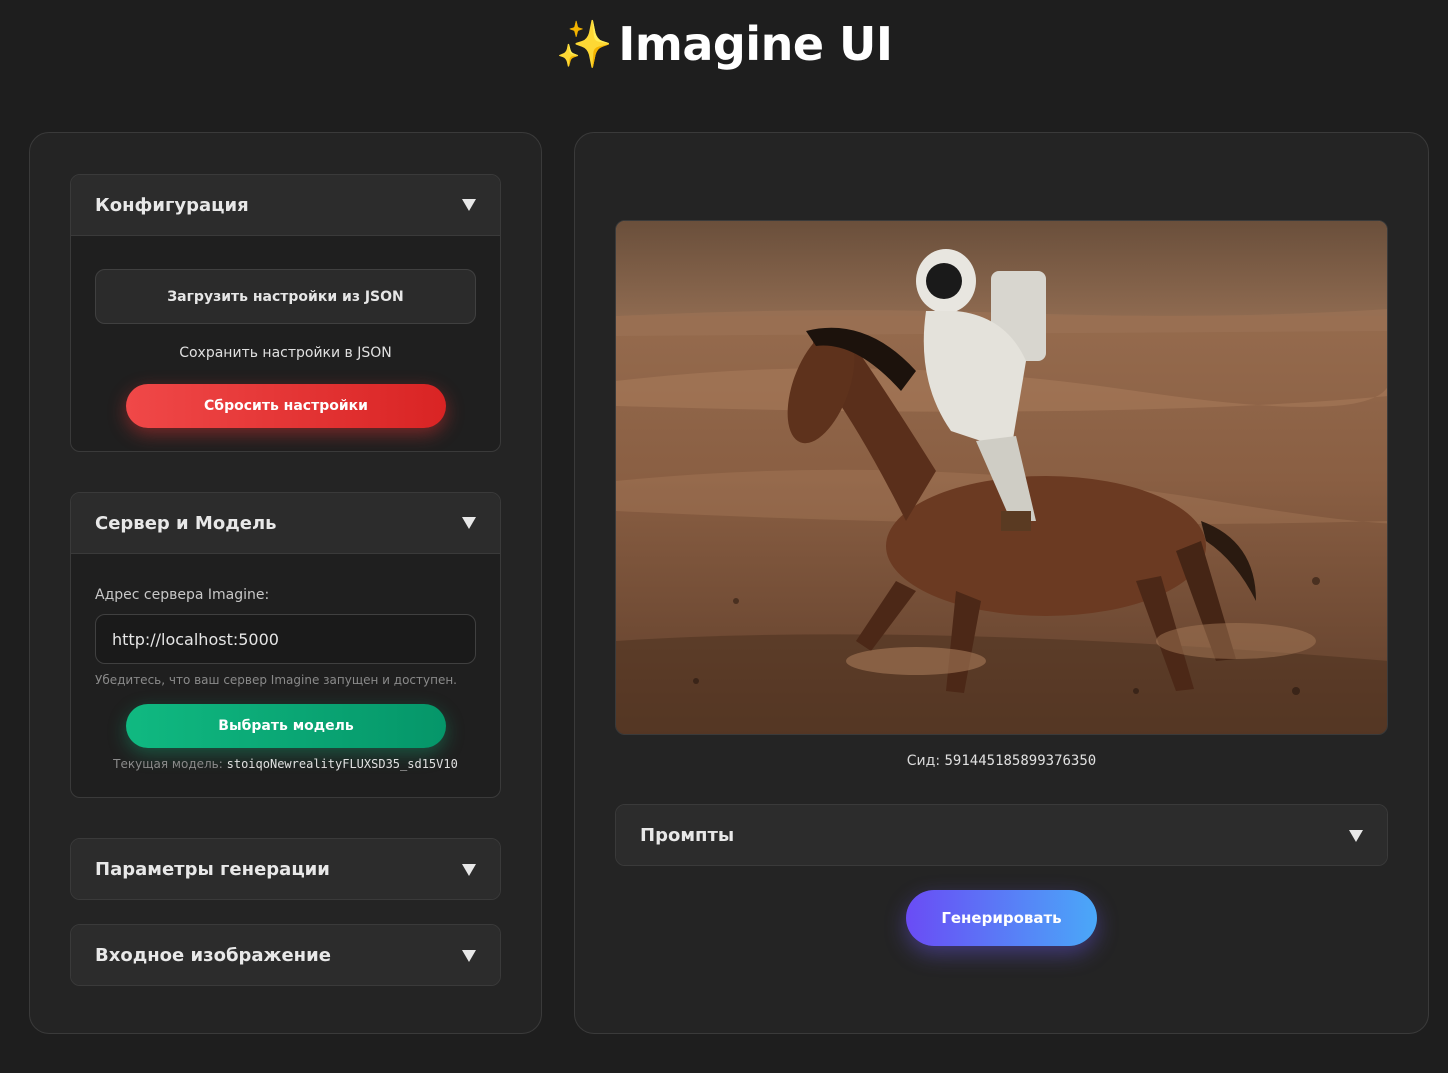  I want to click on server-model-section-title: Сервер и Модель, so click(186, 523).